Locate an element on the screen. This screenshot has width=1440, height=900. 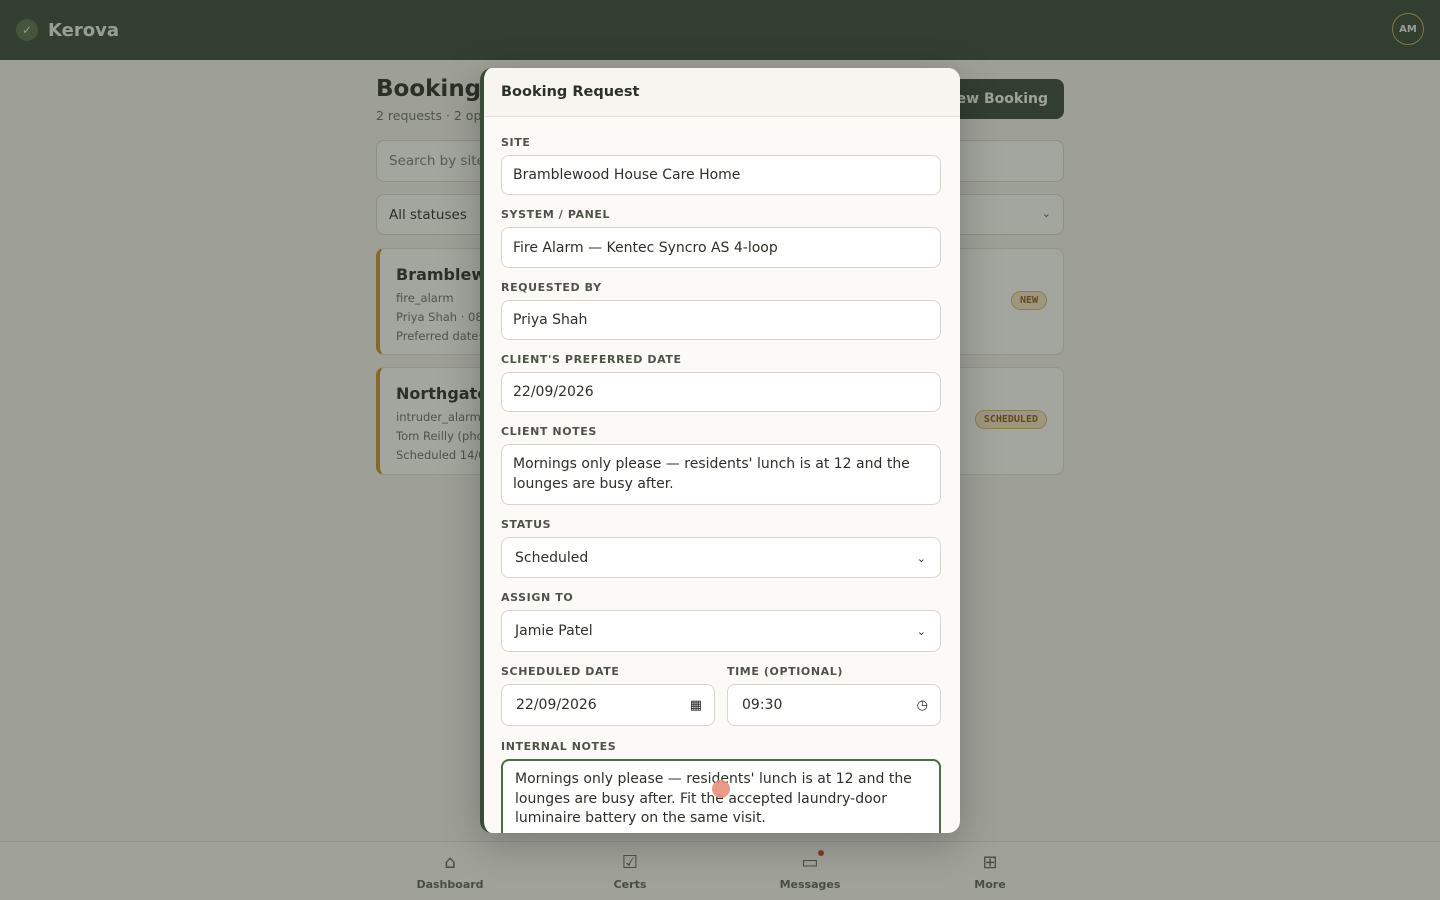
preferred-date-value: 22/09/2026 is located at coordinates (553, 392).